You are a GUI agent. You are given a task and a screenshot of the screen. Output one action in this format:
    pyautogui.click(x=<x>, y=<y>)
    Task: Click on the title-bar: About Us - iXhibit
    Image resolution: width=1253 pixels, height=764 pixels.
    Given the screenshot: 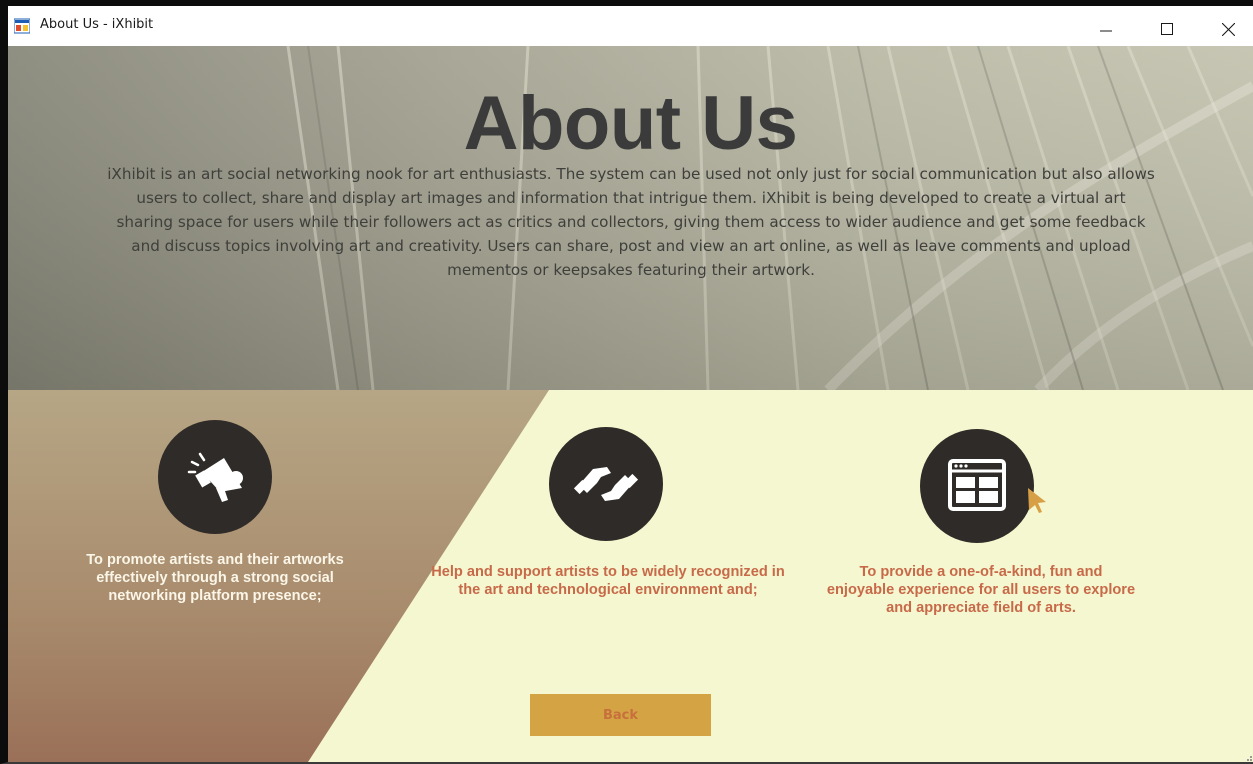 What is the action you would take?
    pyautogui.click(x=630, y=23)
    